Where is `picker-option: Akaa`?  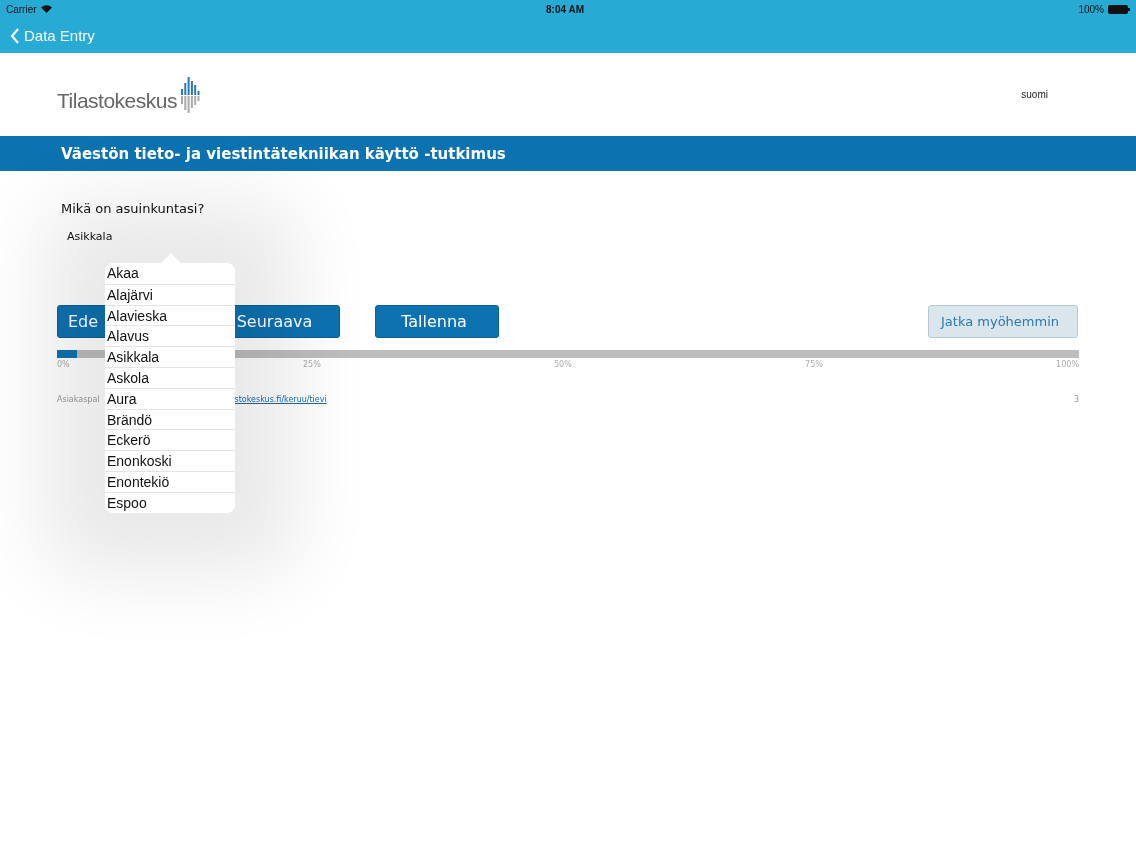
picker-option: Akaa is located at coordinates (170, 273).